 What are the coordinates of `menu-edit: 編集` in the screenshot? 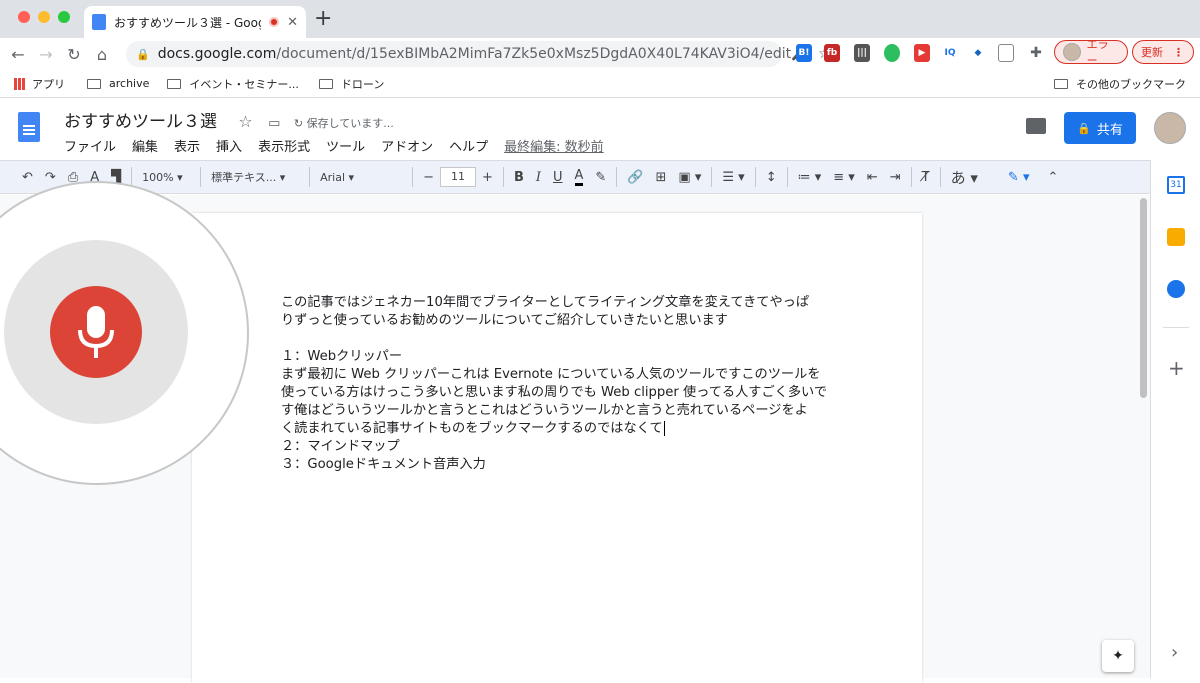 It's located at (145, 145).